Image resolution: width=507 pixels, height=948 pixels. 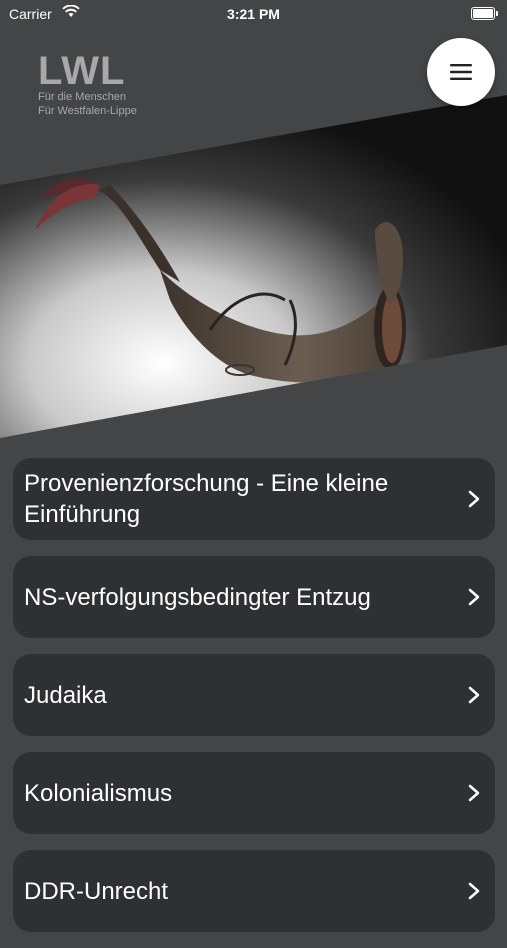 What do you see at coordinates (82, 97) in the screenshot?
I see `logo-tagline-1: Für die Menschen` at bounding box center [82, 97].